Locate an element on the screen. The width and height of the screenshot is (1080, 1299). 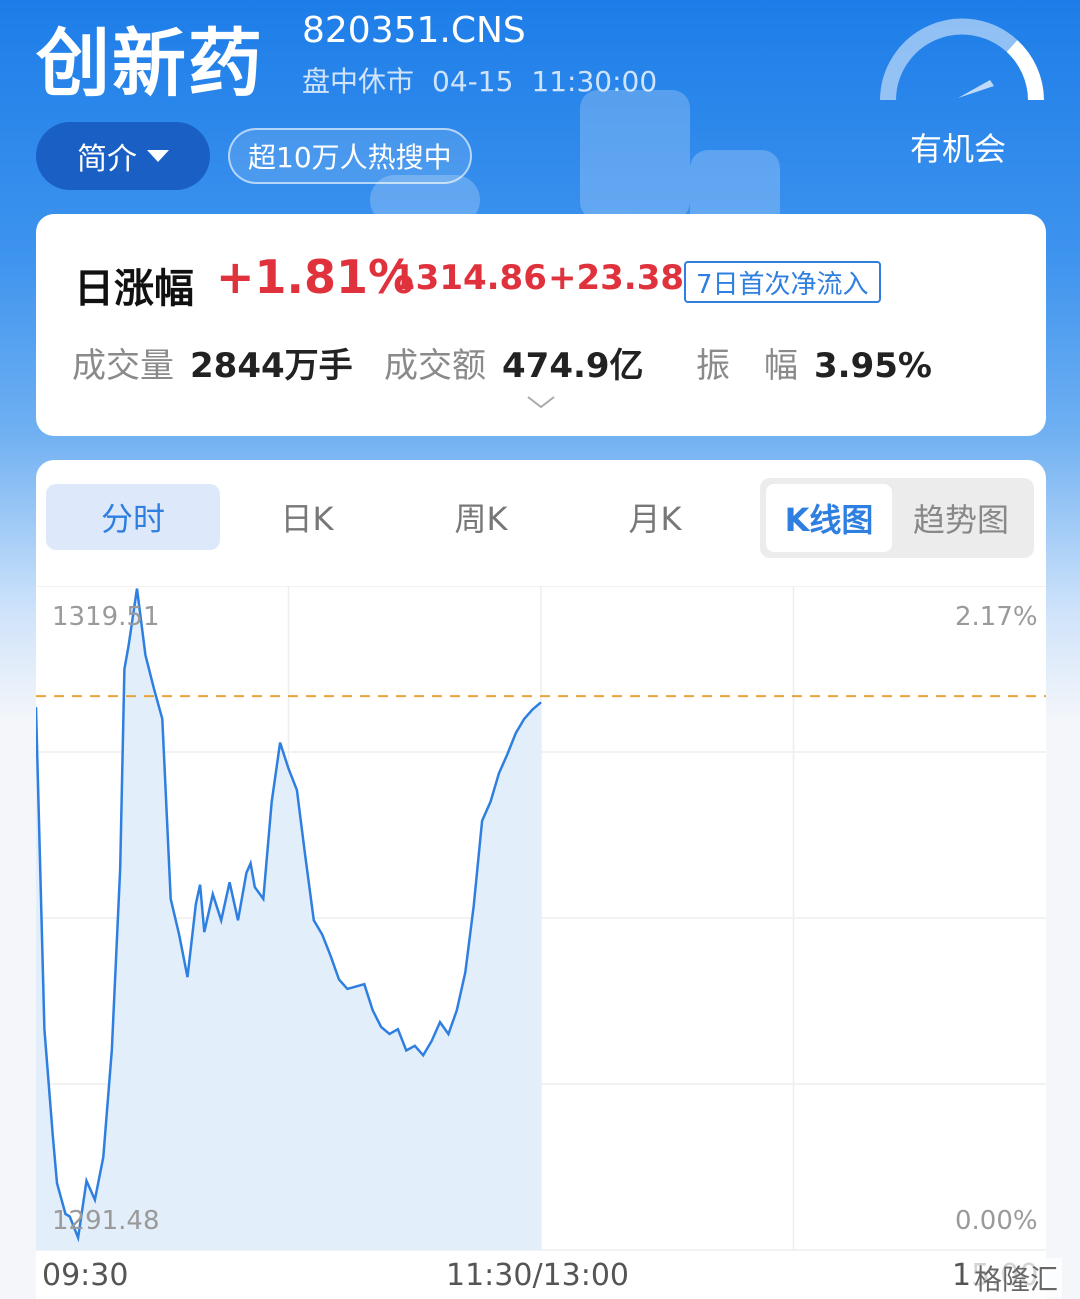
index-code: 820351.CNS is located at coordinates (414, 30).